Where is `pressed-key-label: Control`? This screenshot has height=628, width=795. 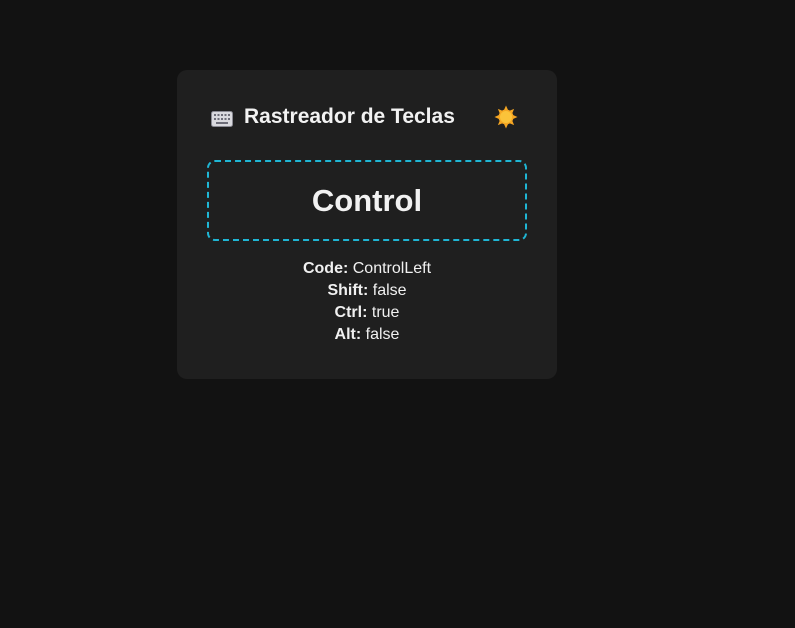 pressed-key-label: Control is located at coordinates (367, 200).